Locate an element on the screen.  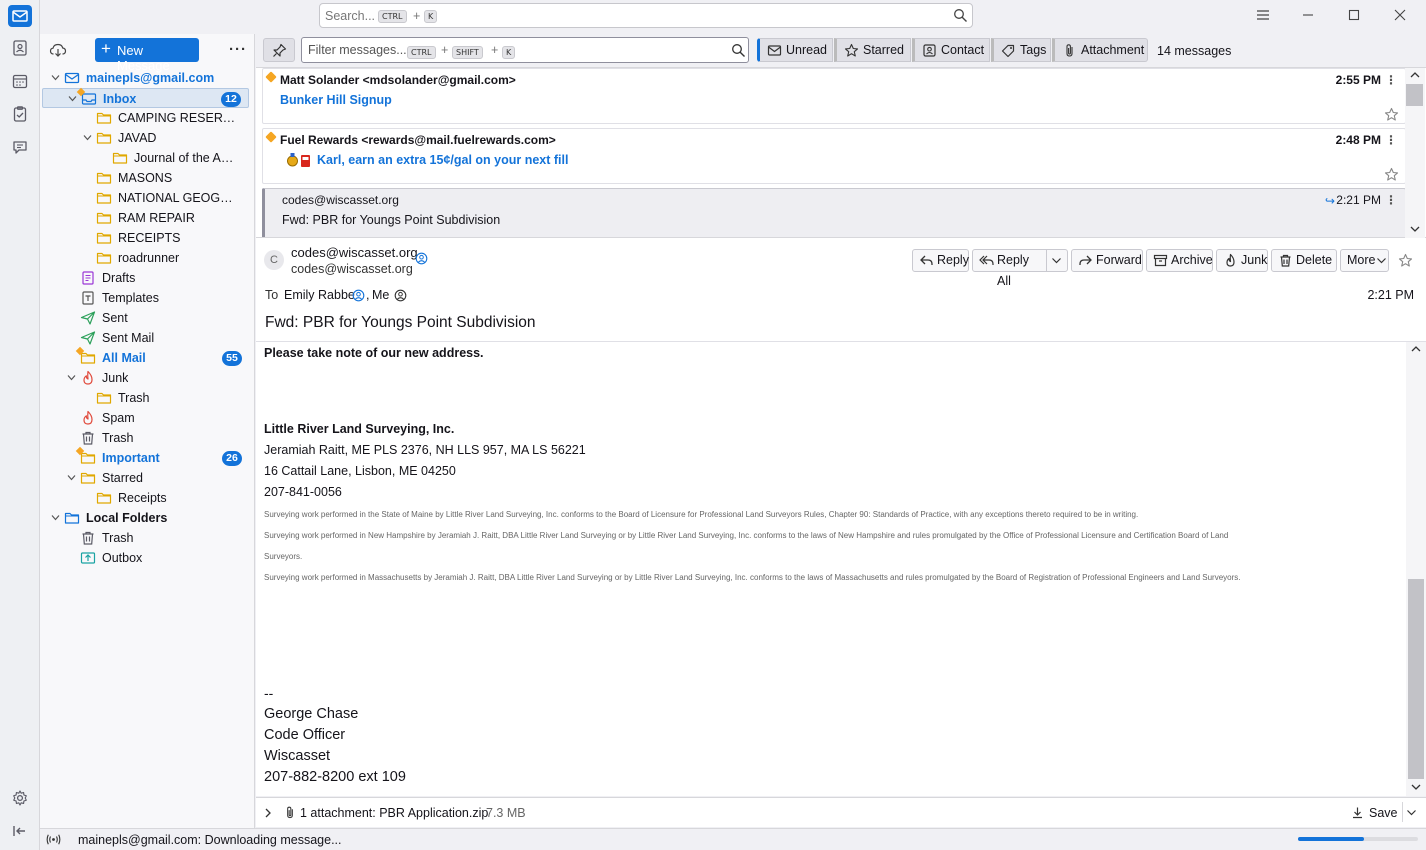
address-book-icon is located at coordinates (20, 48).